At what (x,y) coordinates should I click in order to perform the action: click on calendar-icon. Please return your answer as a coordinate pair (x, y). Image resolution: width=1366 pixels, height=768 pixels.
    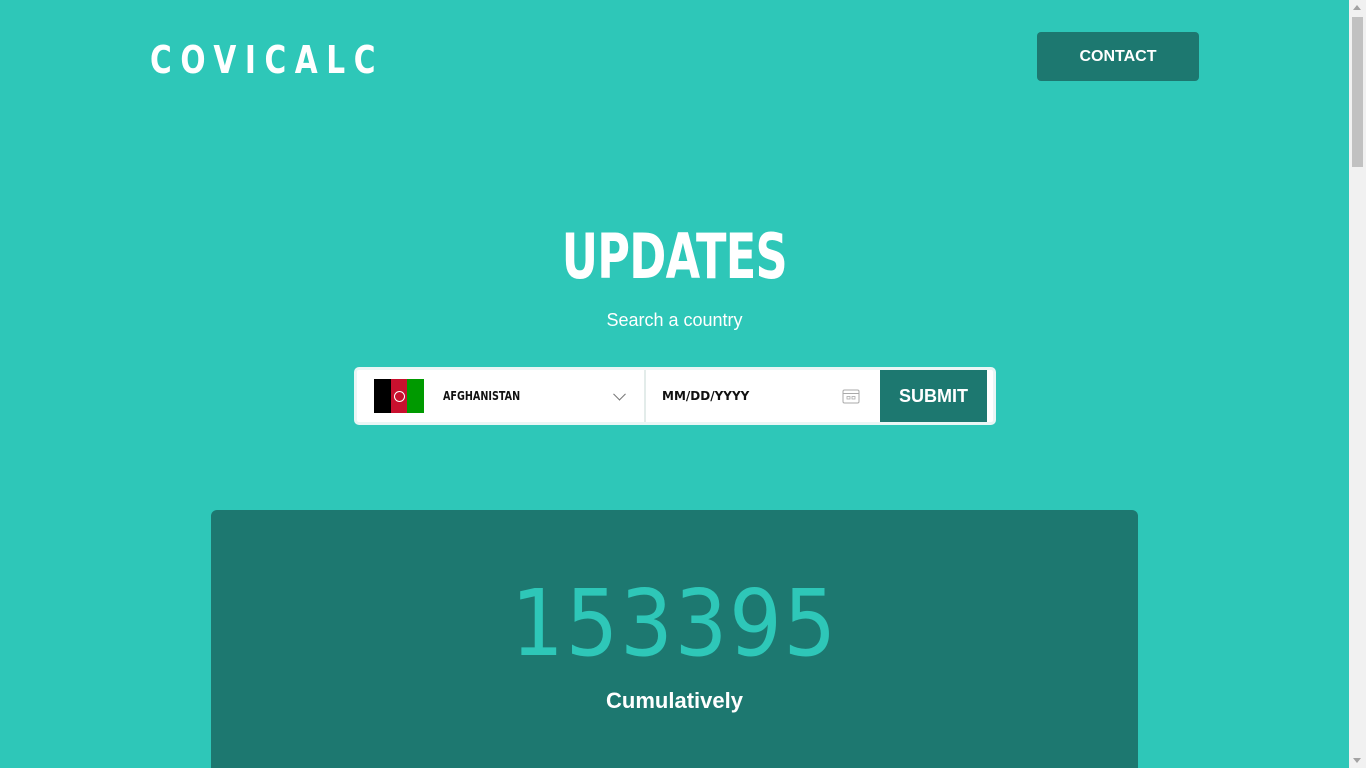
    Looking at the image, I should click on (851, 396).